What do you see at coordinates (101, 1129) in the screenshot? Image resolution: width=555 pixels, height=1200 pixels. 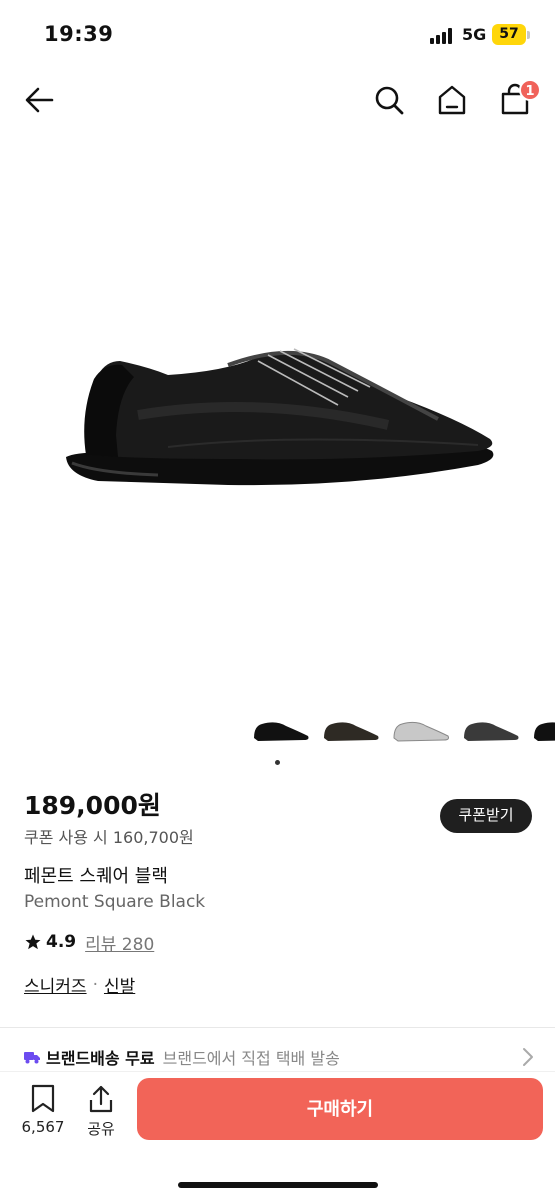 I see `share-label: 공유` at bounding box center [101, 1129].